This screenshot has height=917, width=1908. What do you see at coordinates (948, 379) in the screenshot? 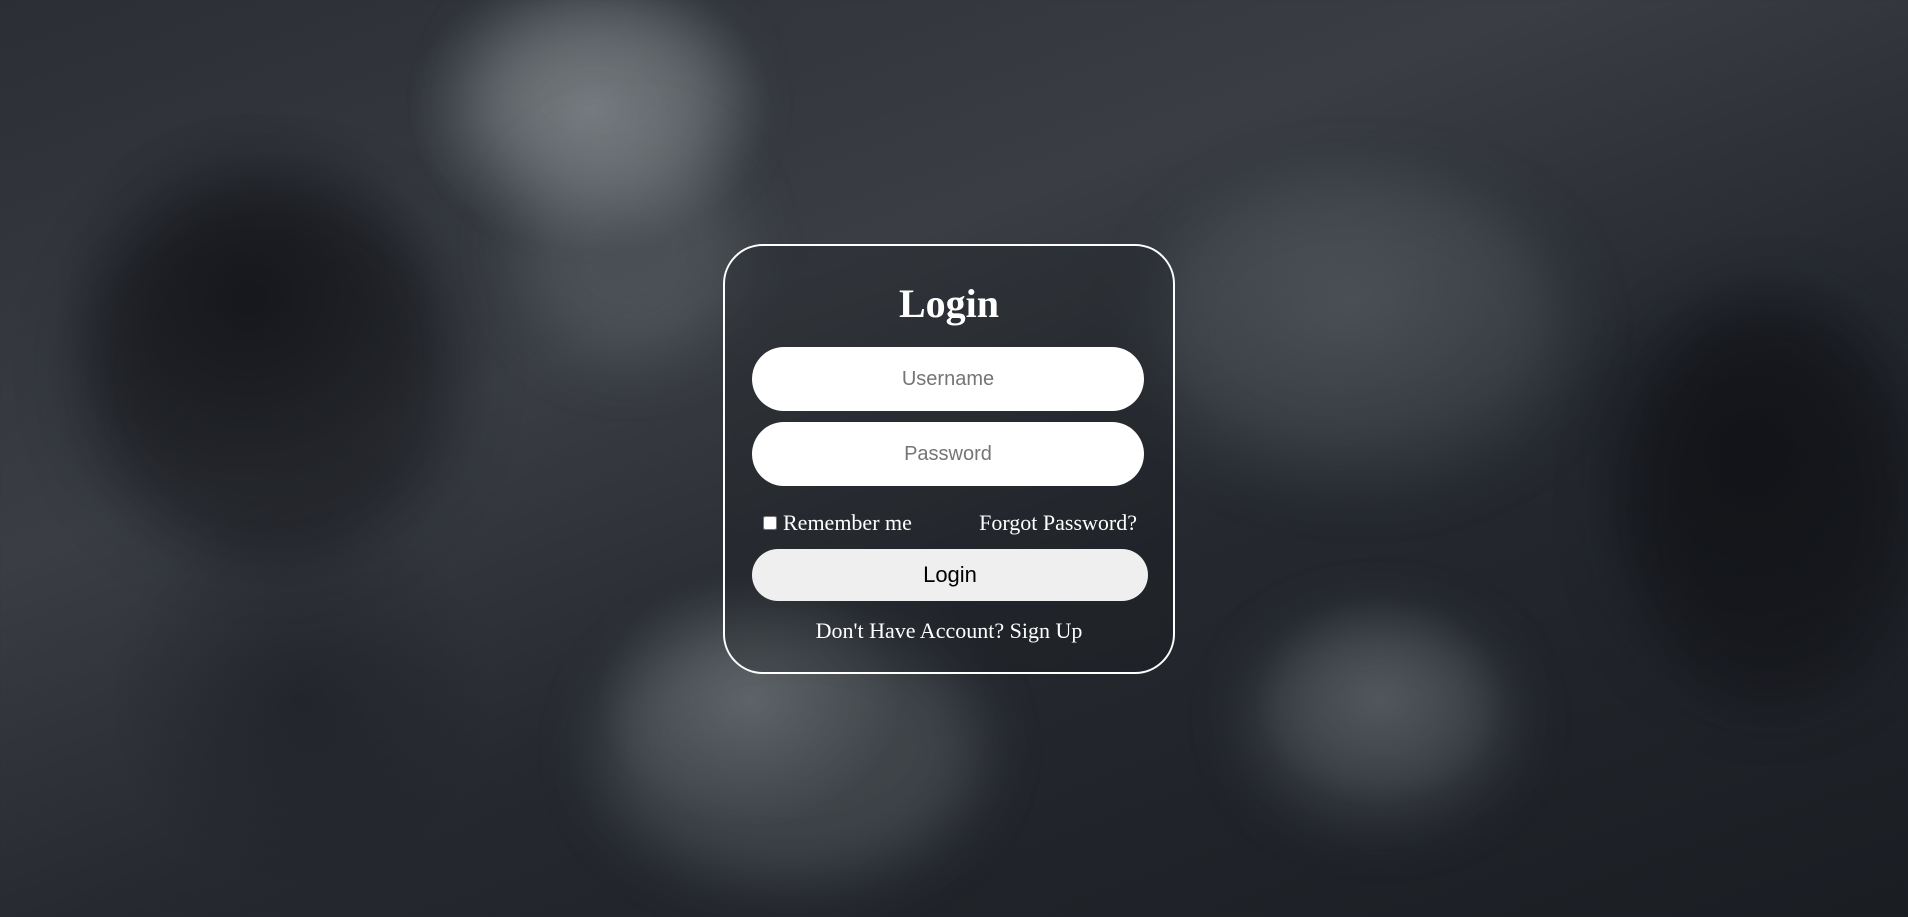
I see `username-input` at bounding box center [948, 379].